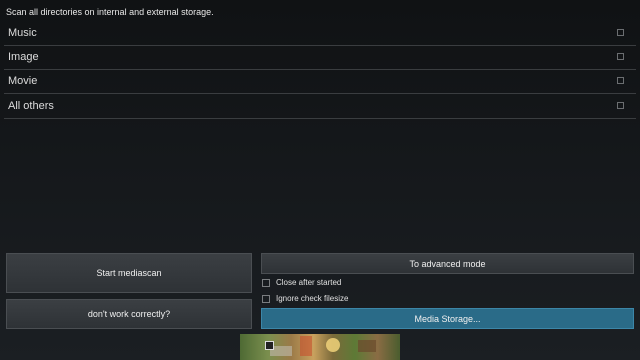 Image resolution: width=640 pixels, height=360 pixels. I want to click on start-mediascan-button: Start mediascan, so click(129, 273).